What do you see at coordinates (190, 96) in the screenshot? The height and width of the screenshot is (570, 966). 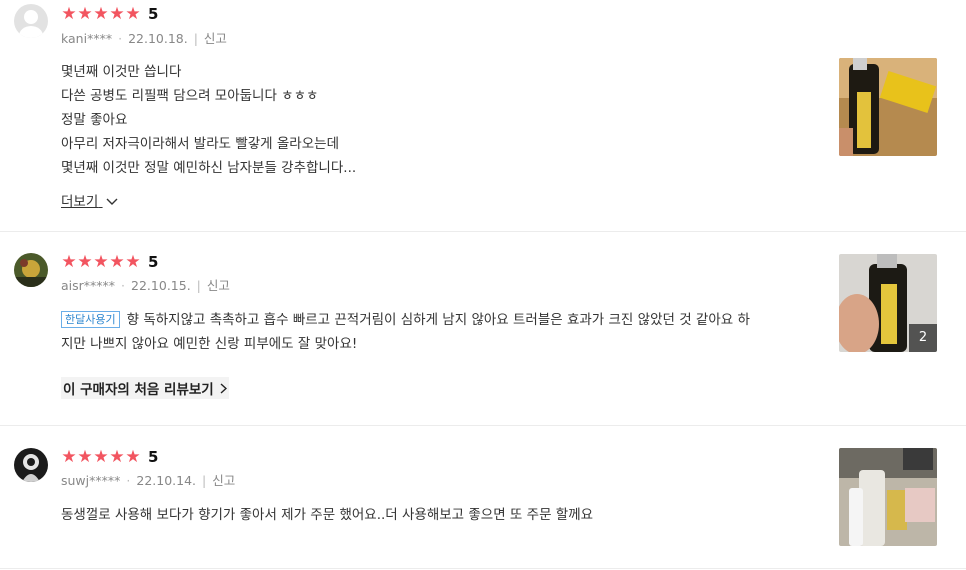 I see `review-line: 다쓴 공병도 리필팩 담으려 모아둡니다 ㅎㅎㅎ` at bounding box center [190, 96].